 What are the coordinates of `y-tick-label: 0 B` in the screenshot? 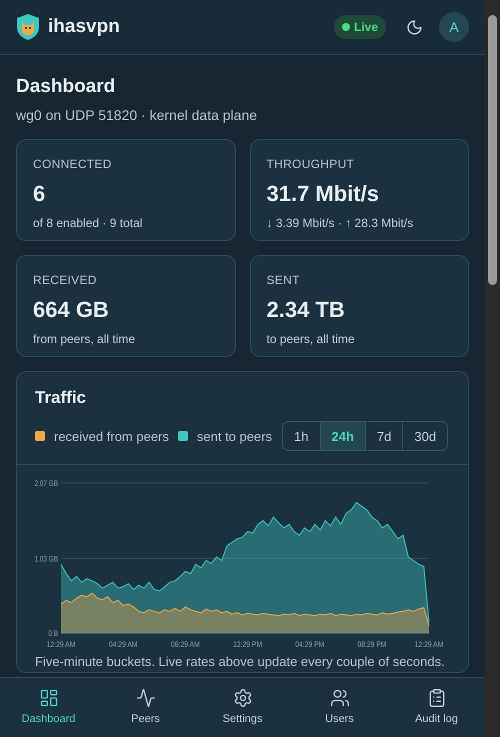 It's located at (53, 633).